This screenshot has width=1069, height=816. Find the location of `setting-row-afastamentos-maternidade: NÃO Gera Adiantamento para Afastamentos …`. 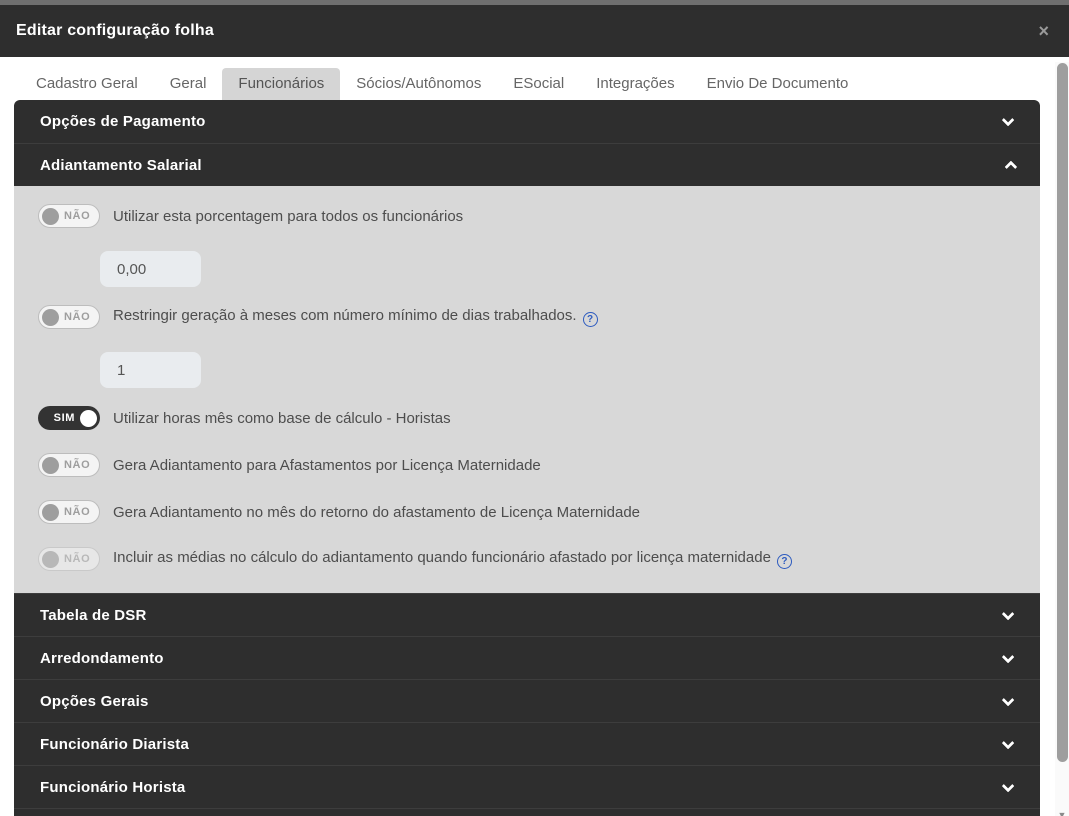

setting-row-afastamentos-maternidade: NÃO Gera Adiantamento para Afastamentos … is located at coordinates (529, 465).